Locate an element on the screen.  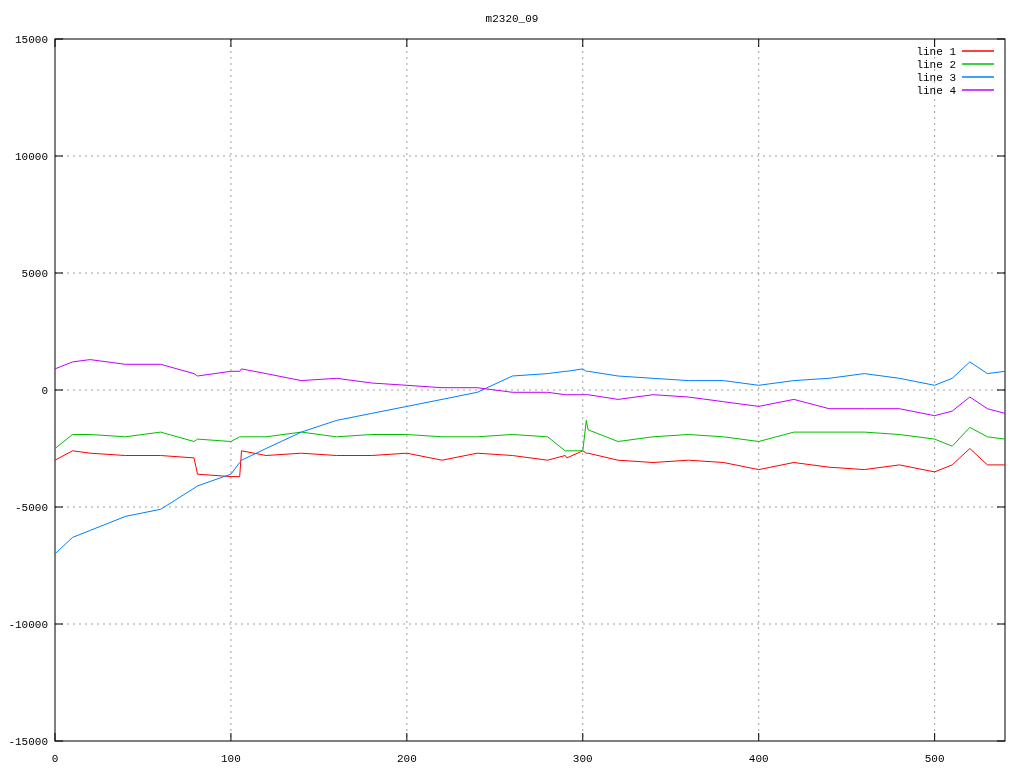
legend-label: line 4 is located at coordinates (936, 91).